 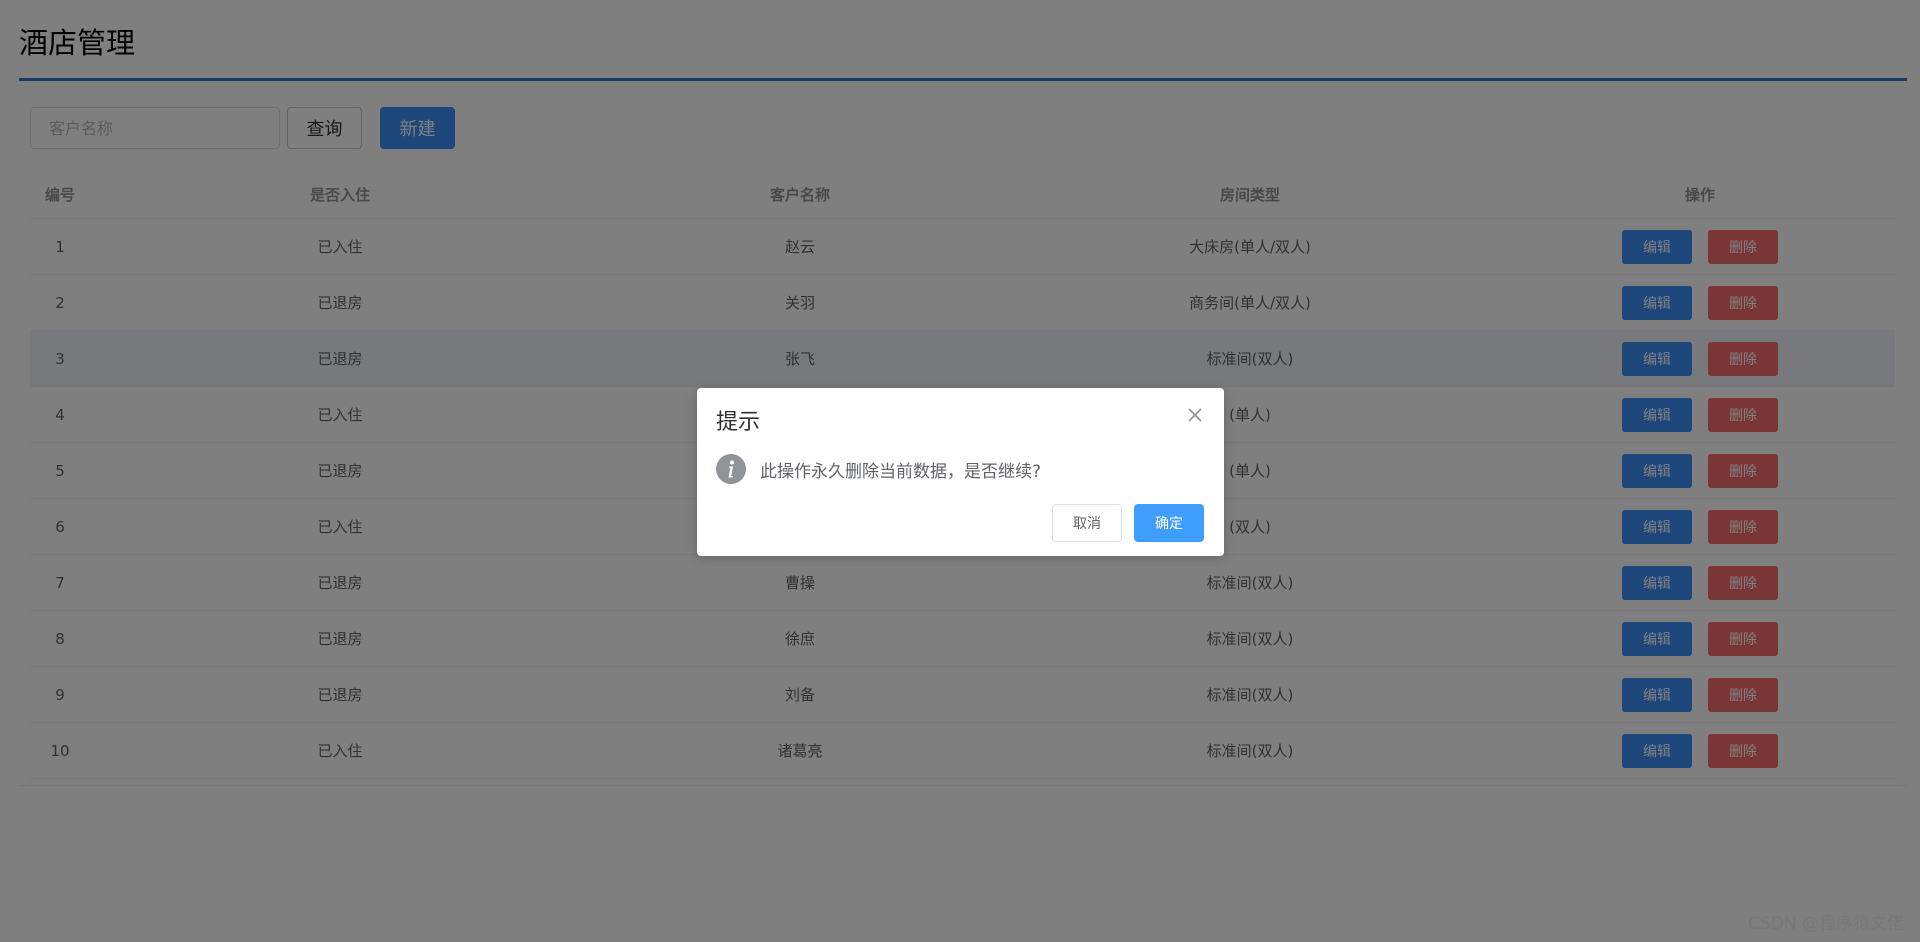 I want to click on dialog-title: 提示, so click(x=738, y=422).